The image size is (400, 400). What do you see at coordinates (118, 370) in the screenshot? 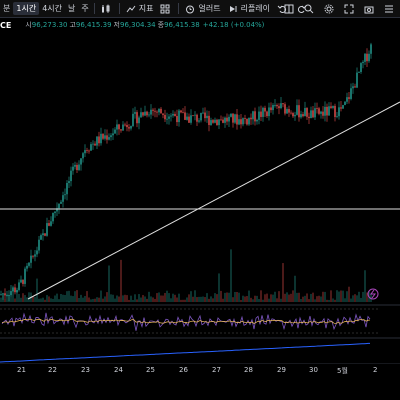
I see `x-tick: 24` at bounding box center [118, 370].